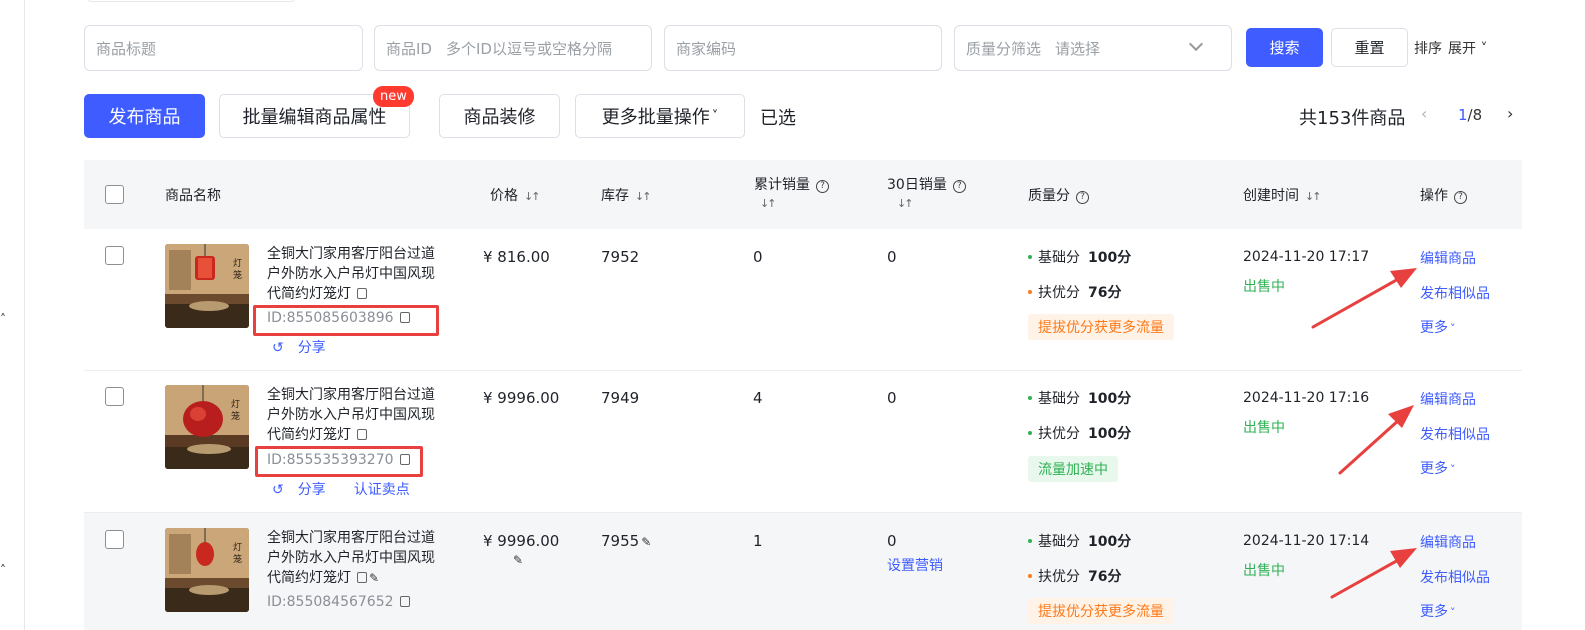 The height and width of the screenshot is (630, 1585). I want to click on annotation-arrows, so click(1364, 433).